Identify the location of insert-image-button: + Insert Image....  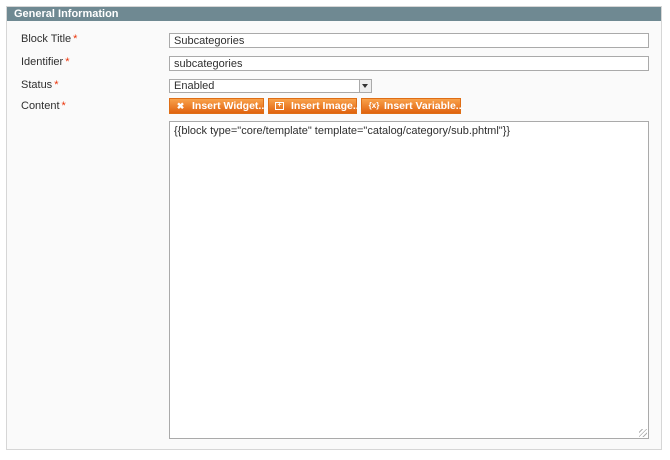
(315, 106).